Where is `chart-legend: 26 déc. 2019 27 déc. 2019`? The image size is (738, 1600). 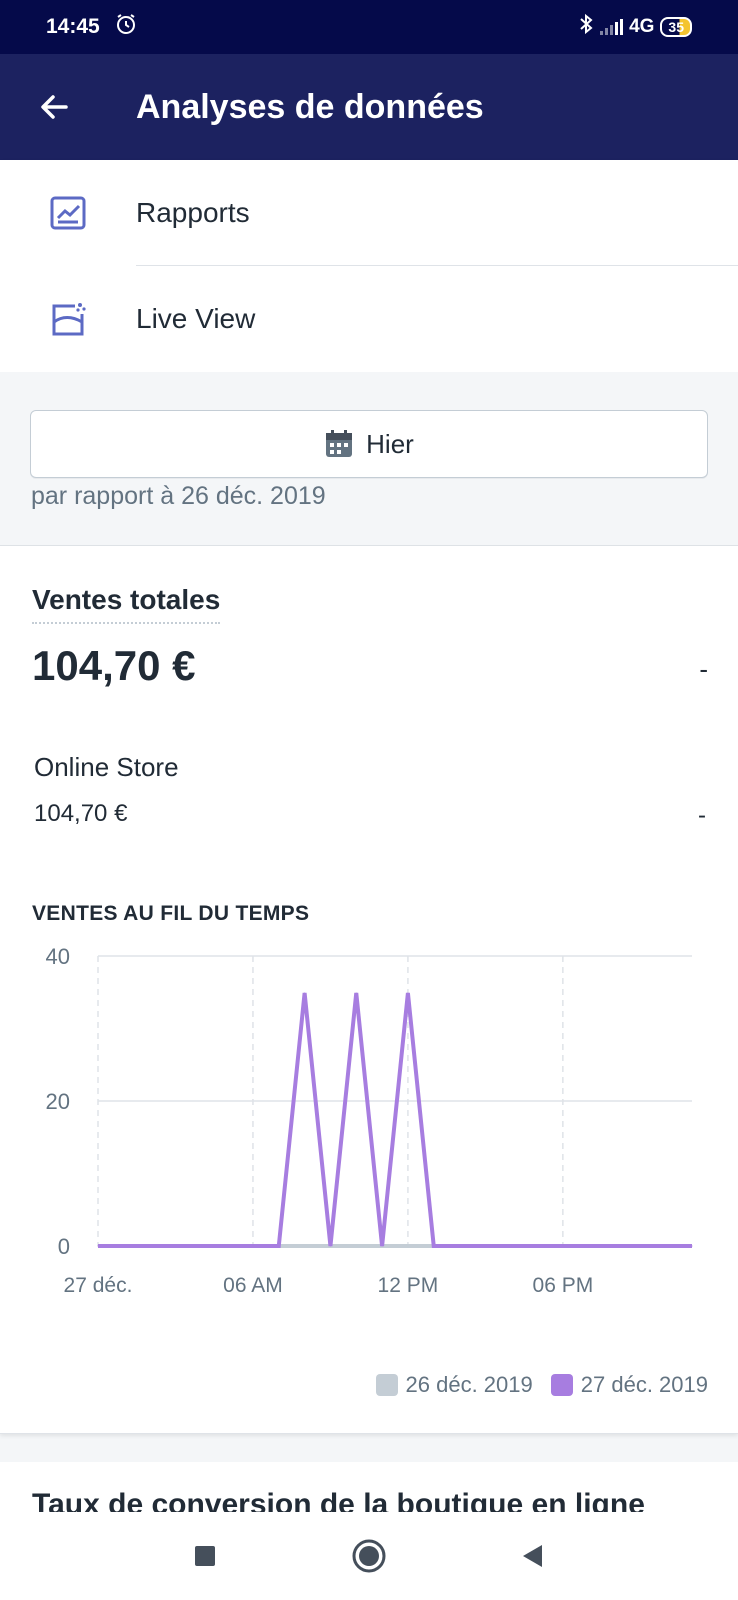
chart-legend: 26 déc. 2019 27 déc. 2019 is located at coordinates (538, 1385).